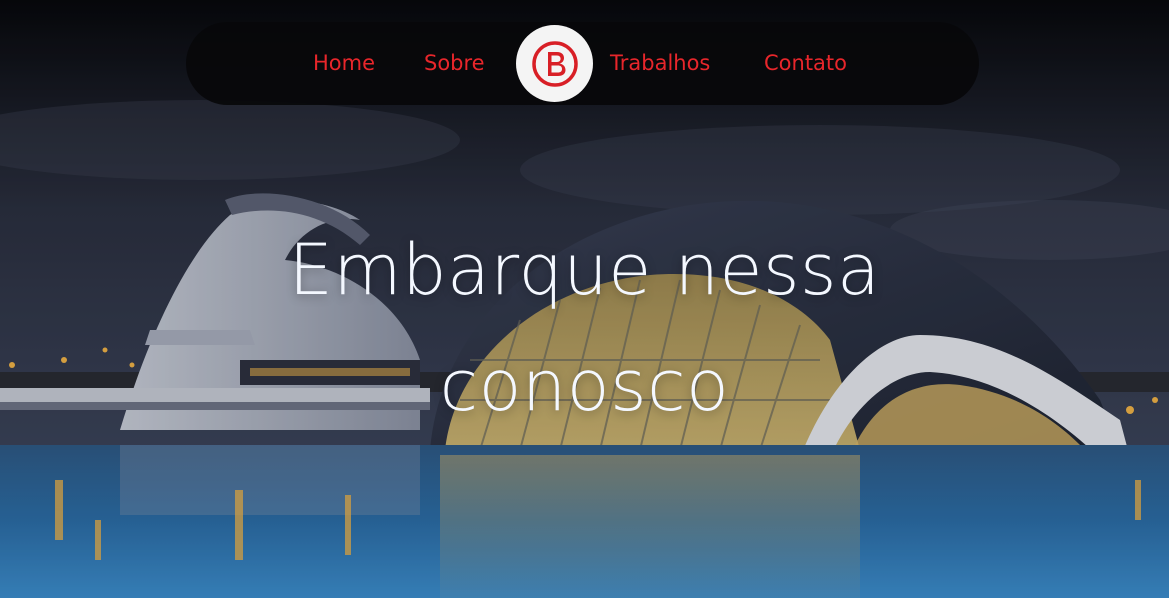 This screenshot has width=1169, height=598. I want to click on hero-headline-line-1: Embarque nessa, so click(584, 270).